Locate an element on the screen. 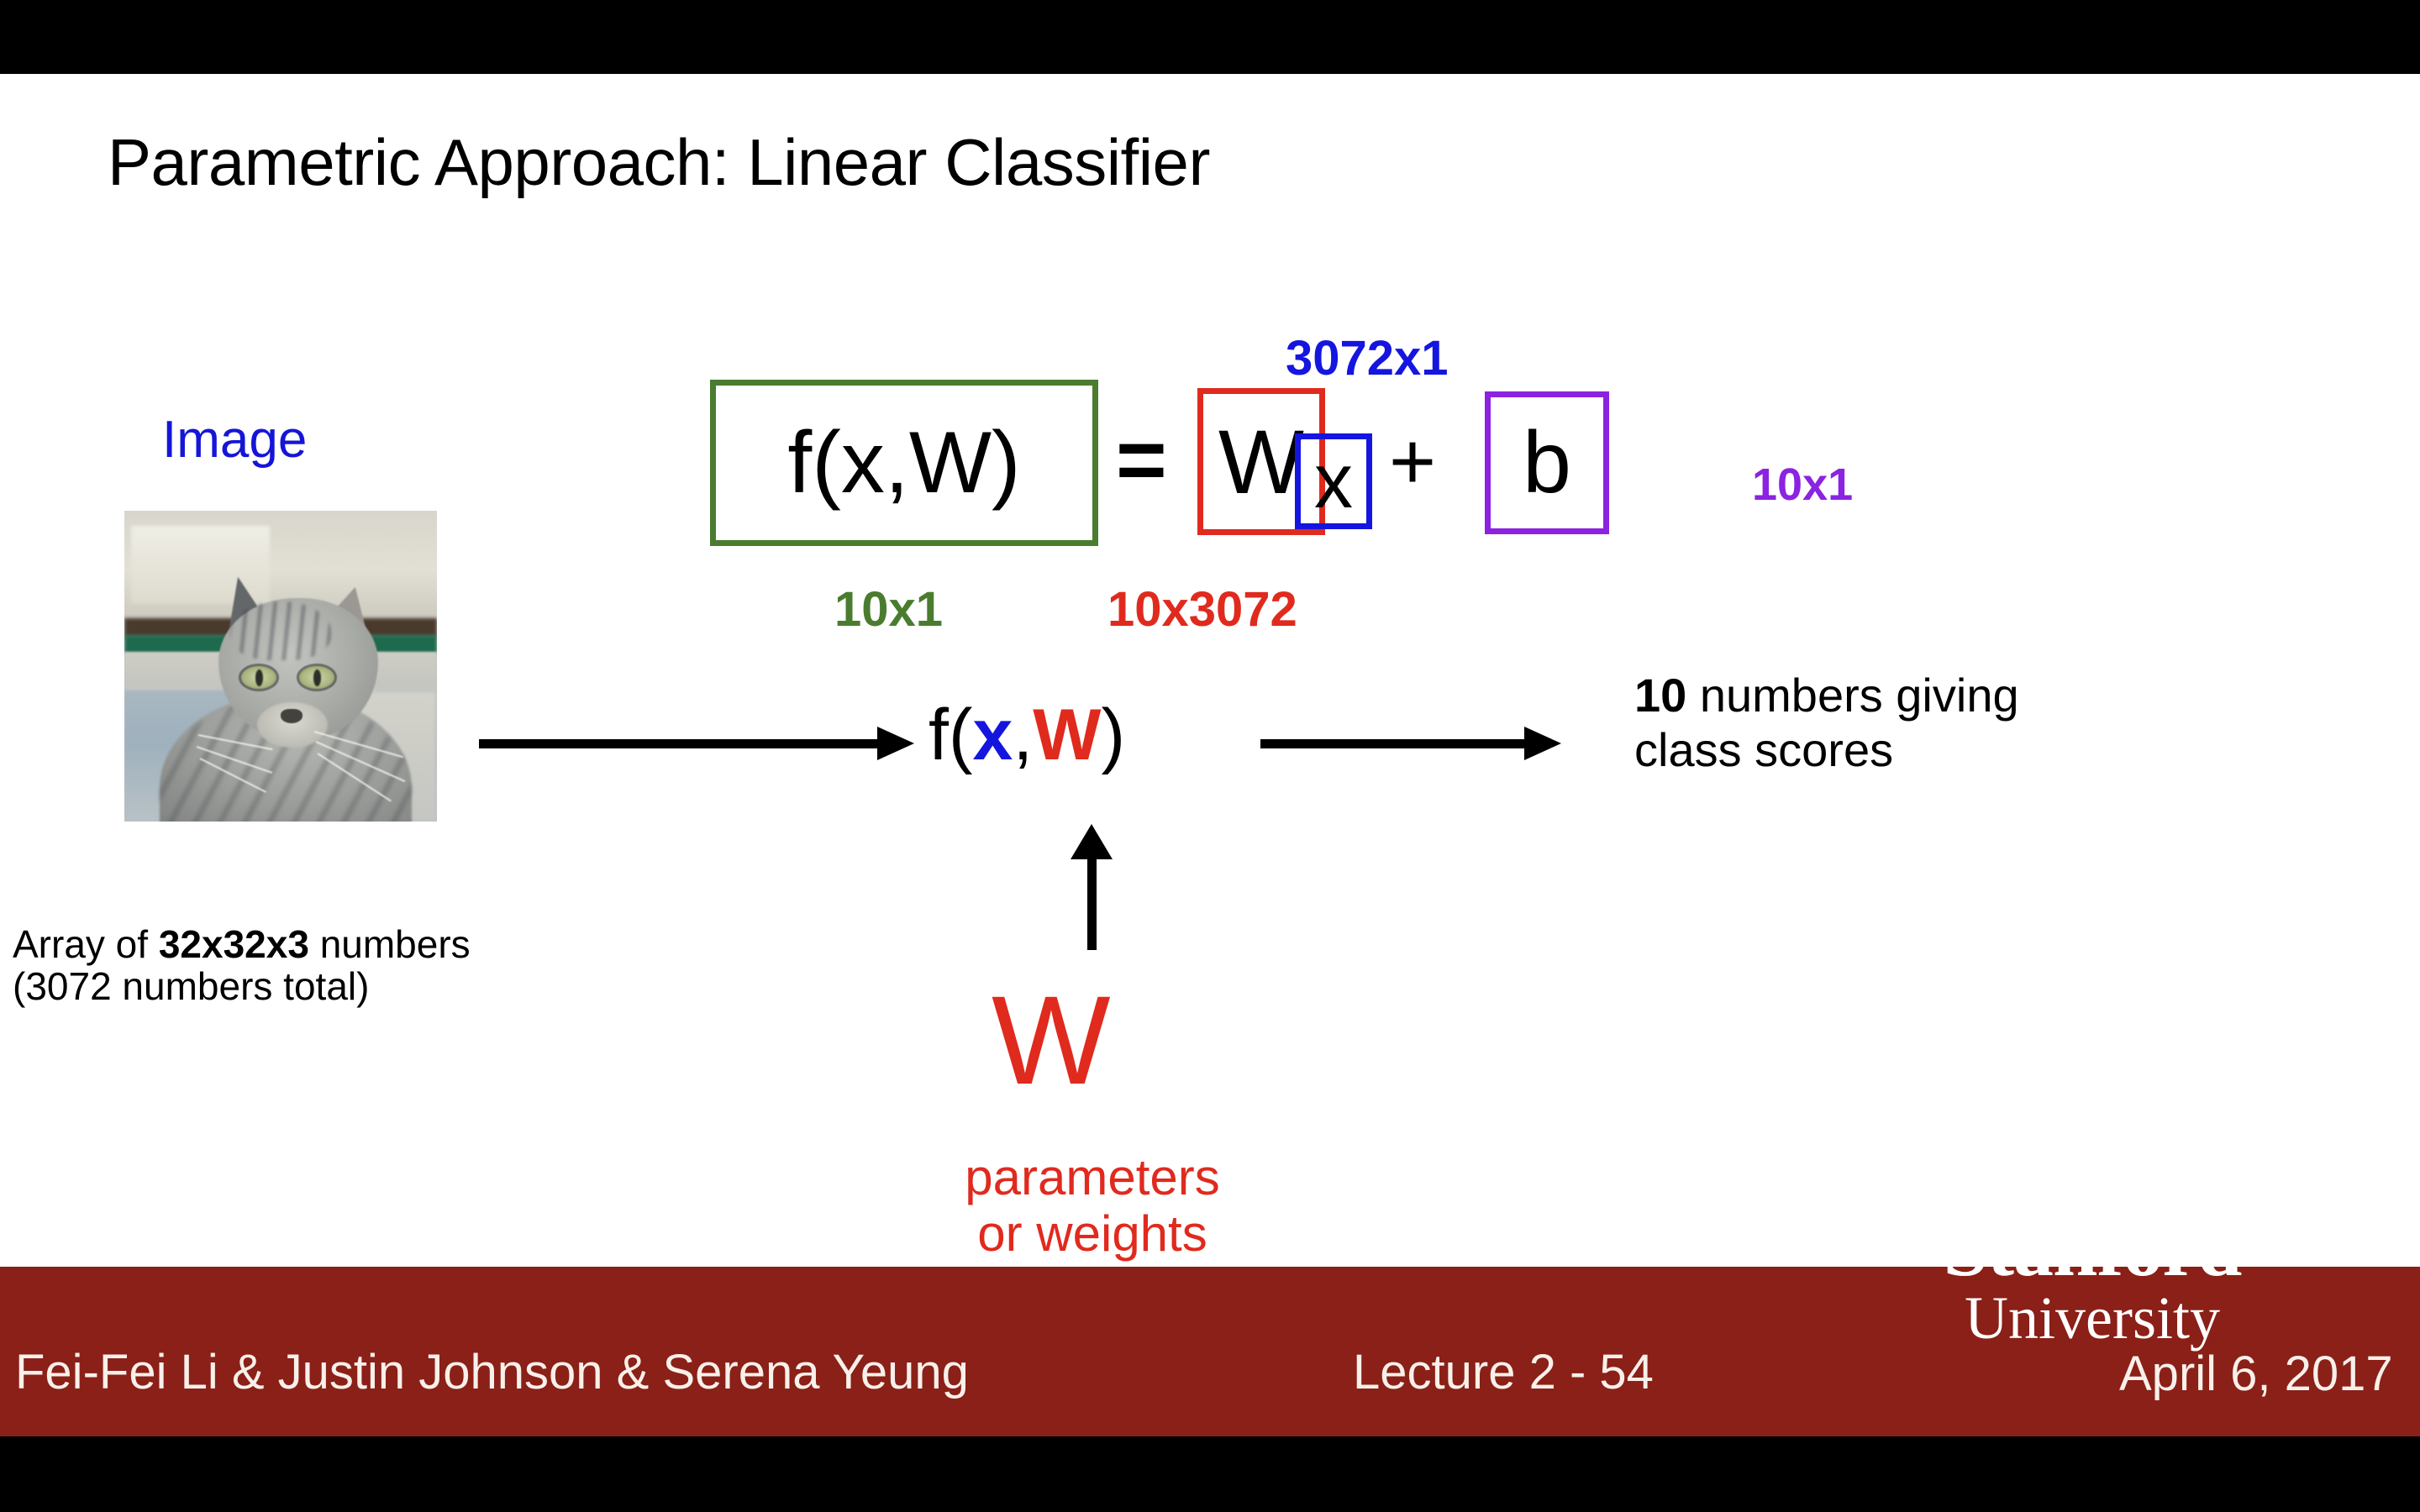 This screenshot has width=2420, height=1512. dimension-label-weight: 10x3072 is located at coordinates (1202, 609).